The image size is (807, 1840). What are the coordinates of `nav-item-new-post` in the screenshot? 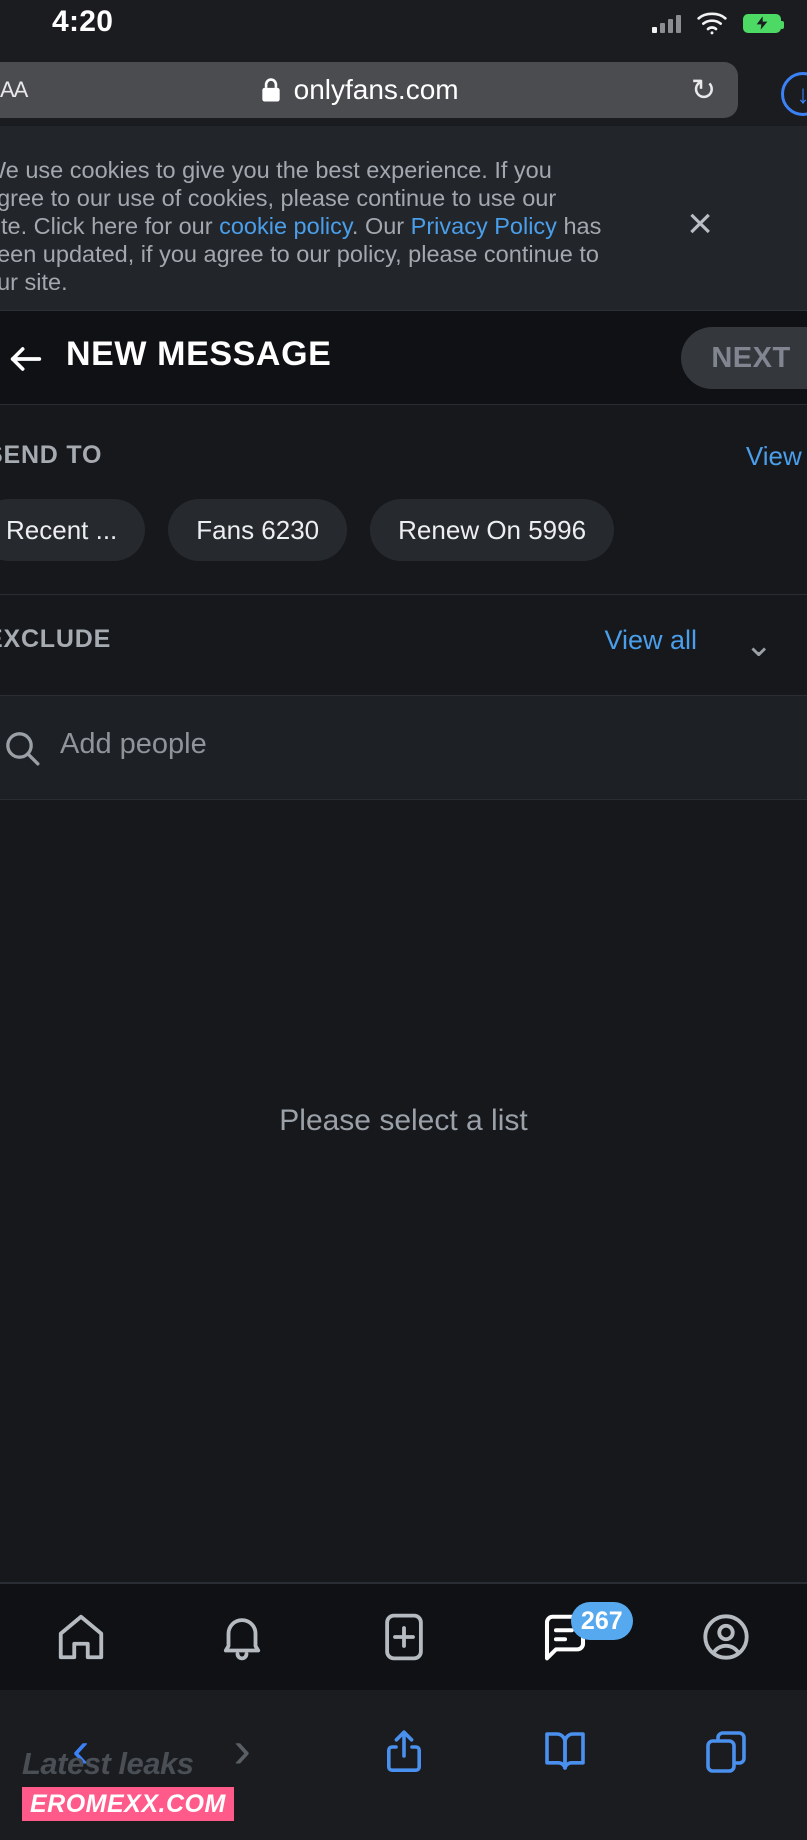 It's located at (403, 1637).